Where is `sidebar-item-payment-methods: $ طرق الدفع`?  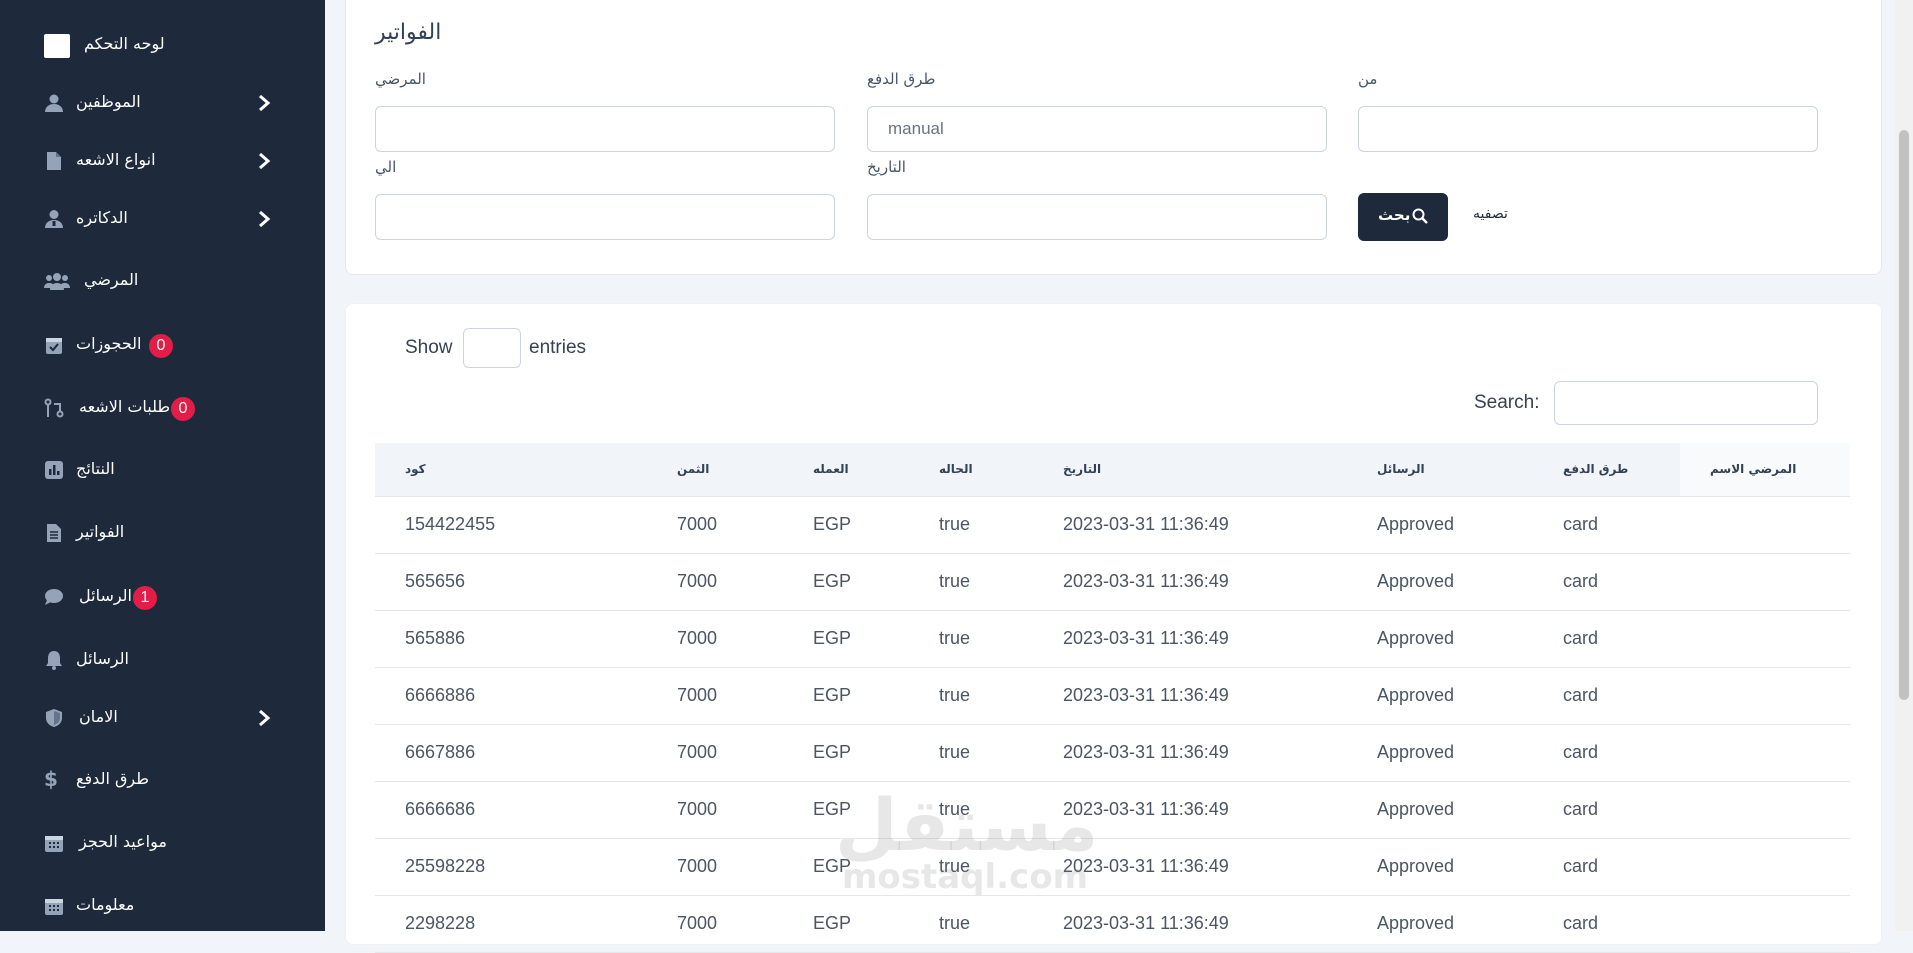
sidebar-item-payment-methods: $ طرق الدفع is located at coordinates (162, 780).